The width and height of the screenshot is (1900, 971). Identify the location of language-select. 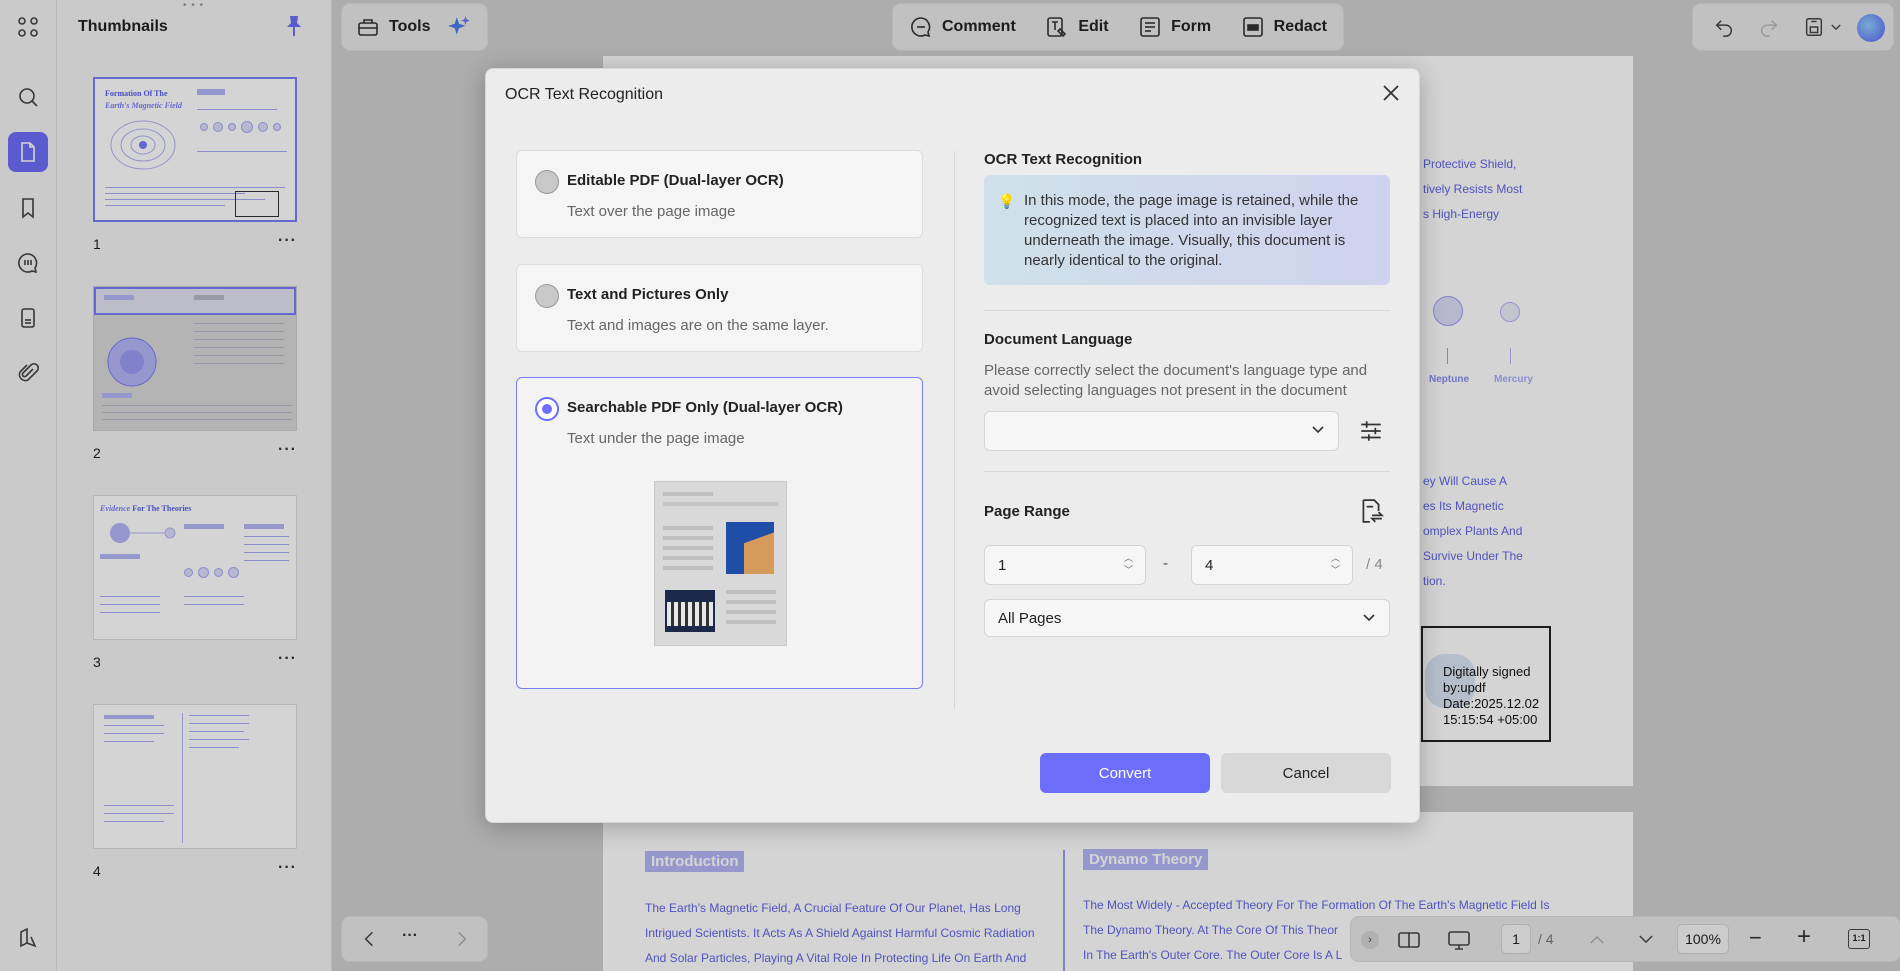
(1161, 431).